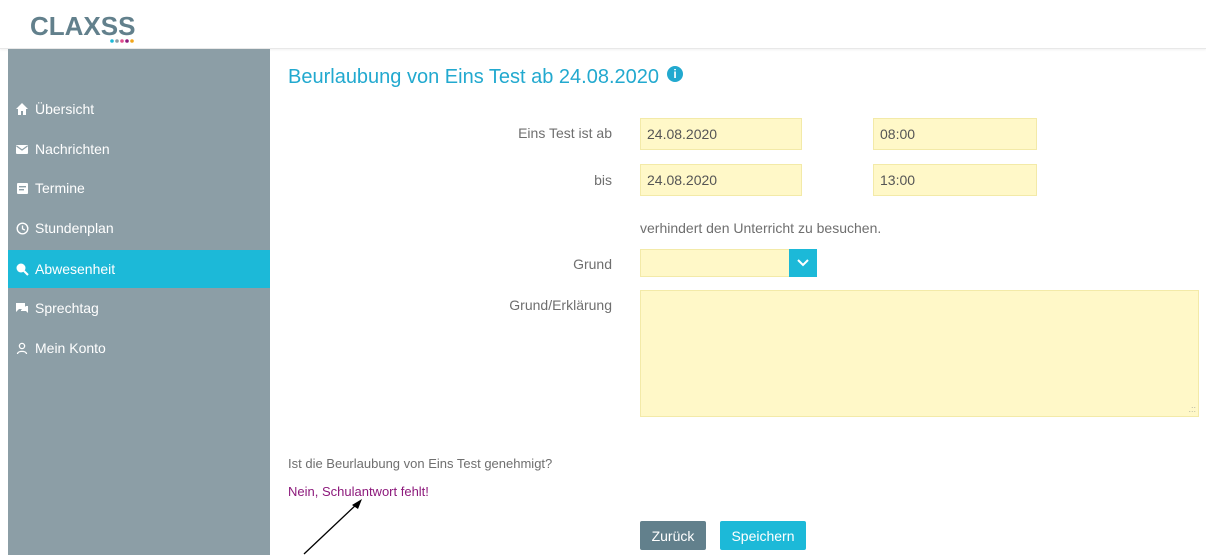 Image resolution: width=1206 pixels, height=555 pixels. What do you see at coordinates (139, 149) in the screenshot?
I see `sidebar-item-nachrichten: Nachrichten` at bounding box center [139, 149].